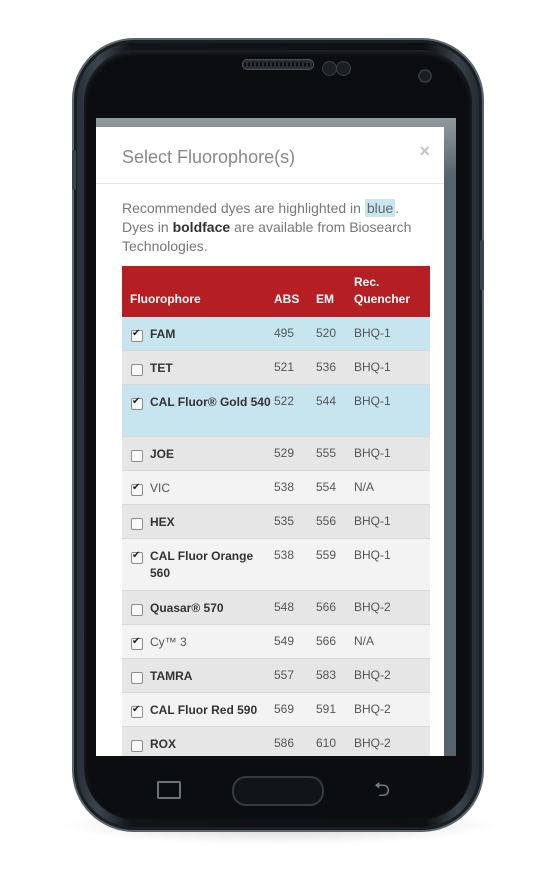  Describe the element at coordinates (278, 791) in the screenshot. I see `home-button` at that location.